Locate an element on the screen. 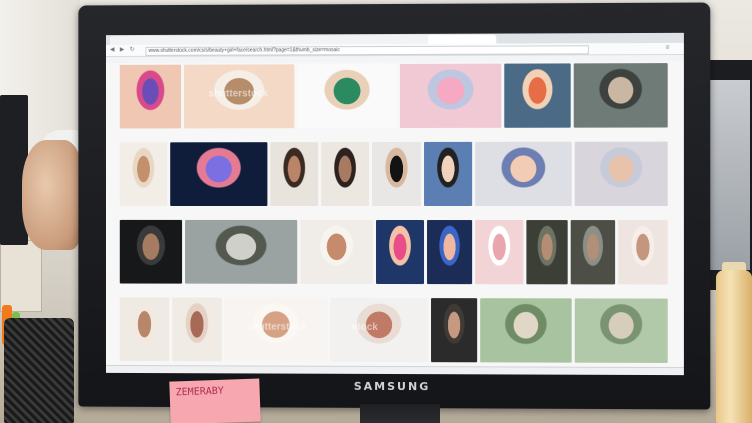 Image resolution: width=752 pixels, height=423 pixels. monitor-stand is located at coordinates (400, 413).